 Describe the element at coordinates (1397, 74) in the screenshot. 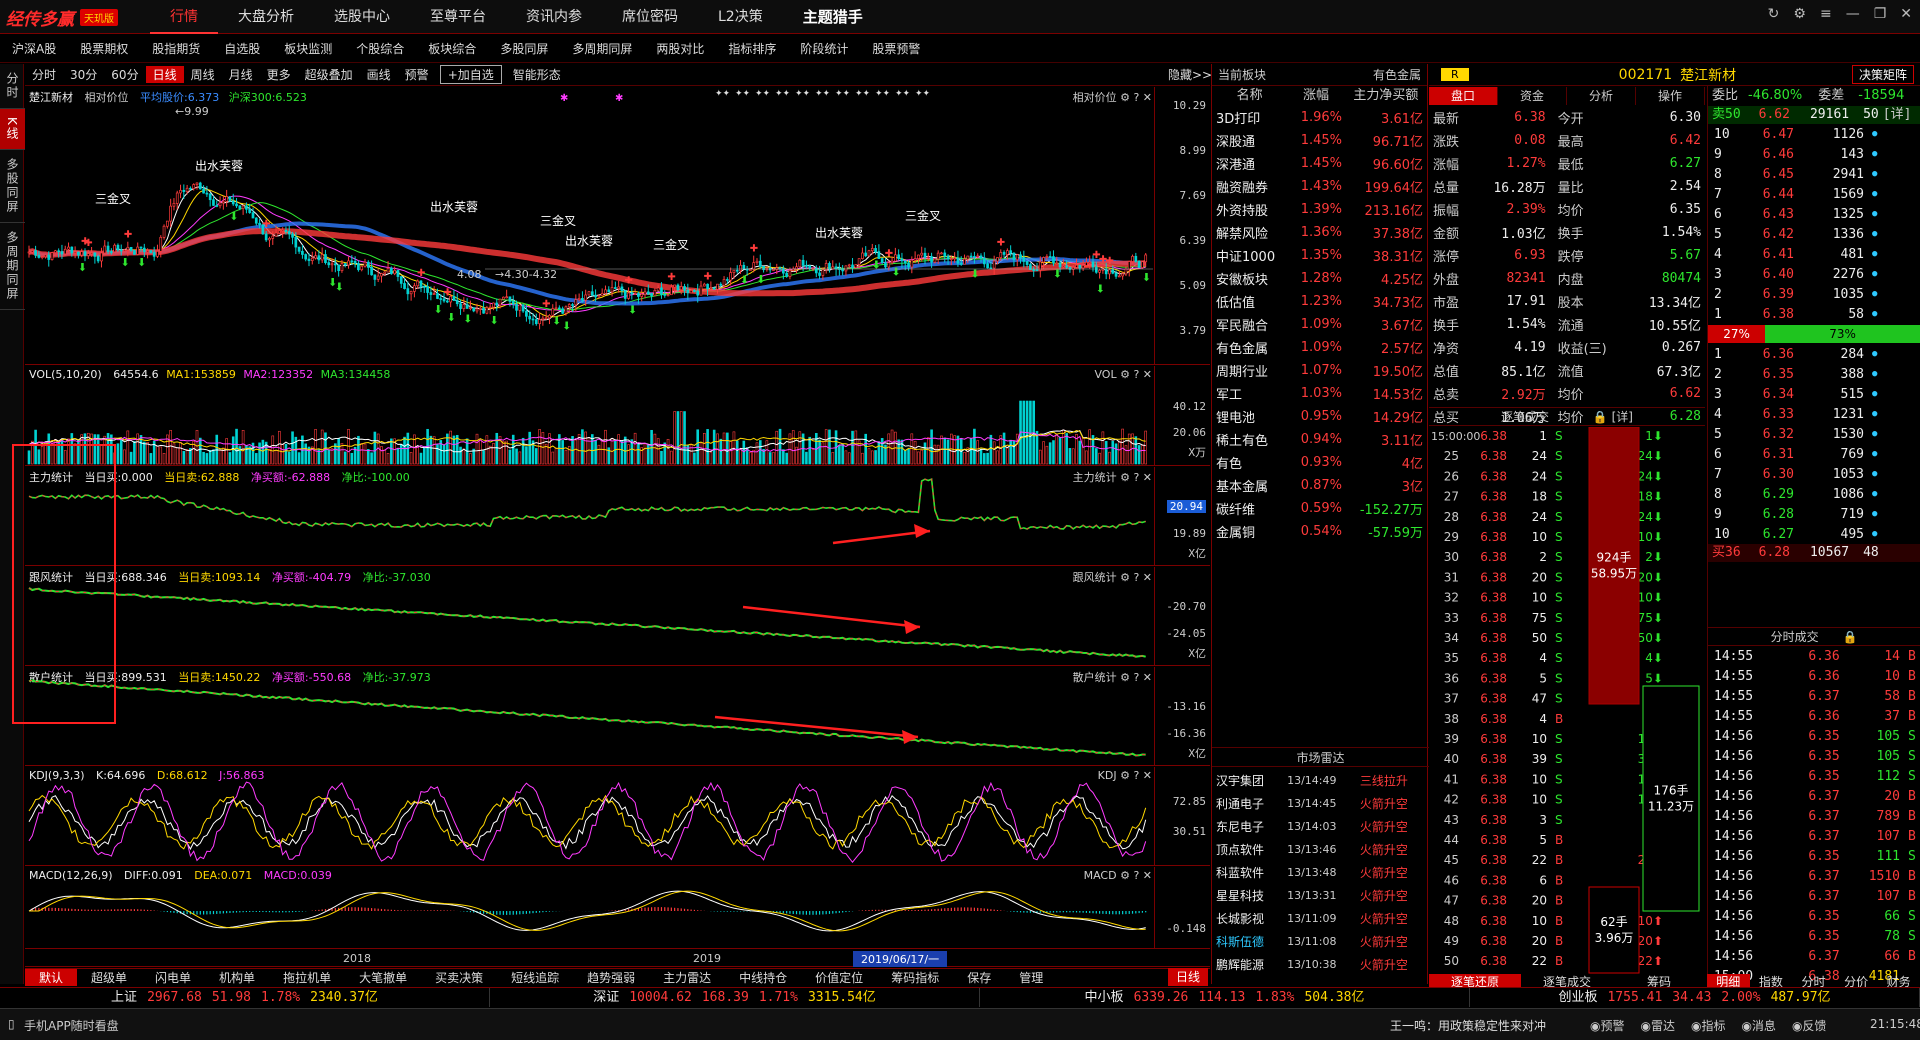

I see `sector-header-right: 有色金属` at that location.